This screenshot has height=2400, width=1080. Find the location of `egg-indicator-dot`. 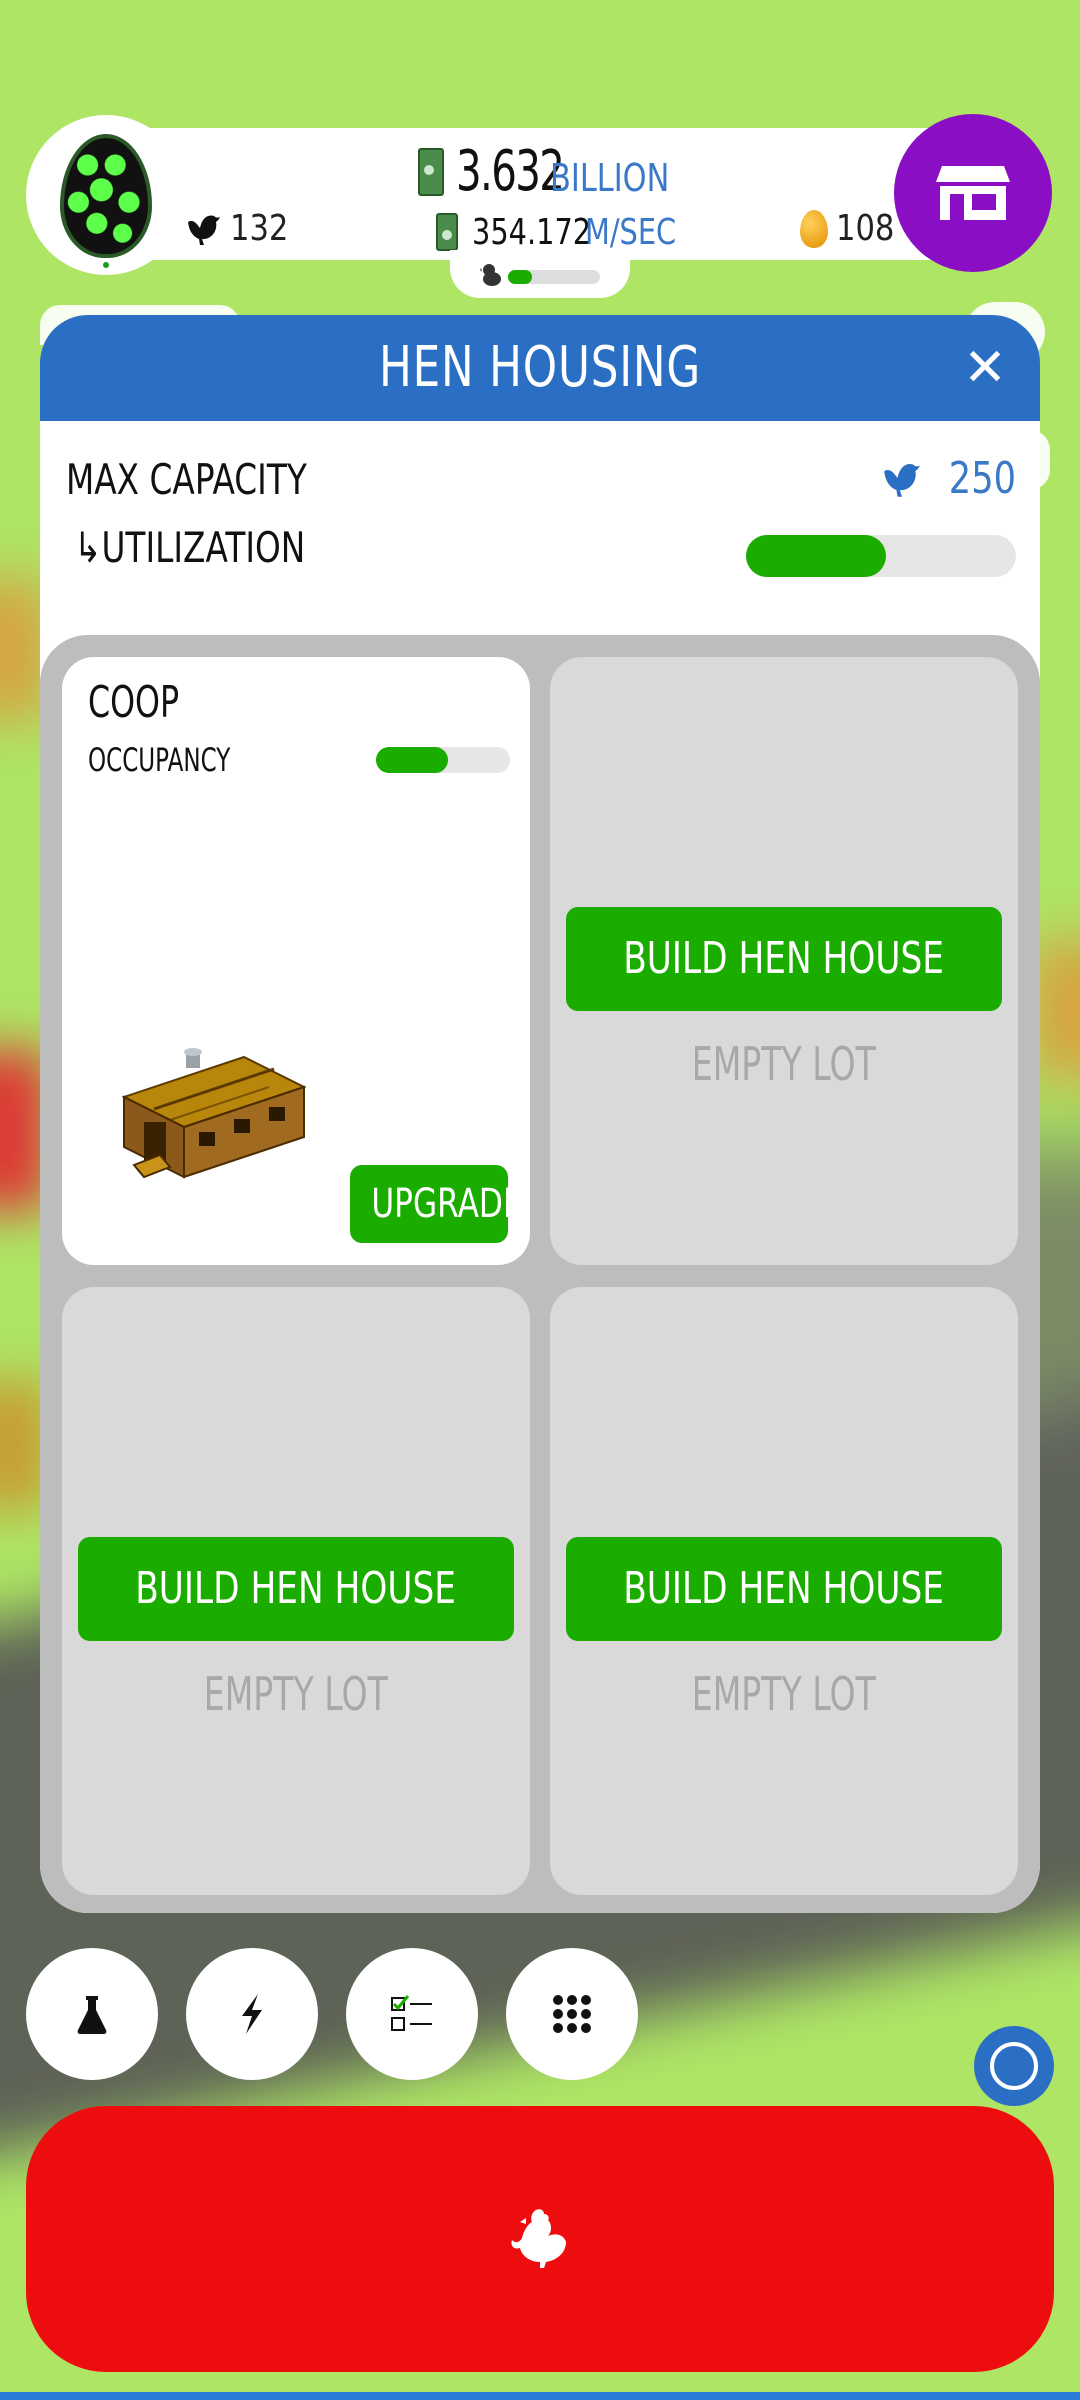

egg-indicator-dot is located at coordinates (106, 265).